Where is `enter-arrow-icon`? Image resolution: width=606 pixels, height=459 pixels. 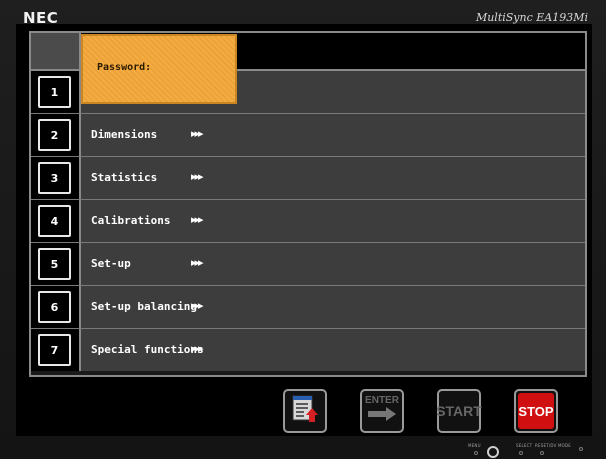 enter-arrow-icon is located at coordinates (382, 416).